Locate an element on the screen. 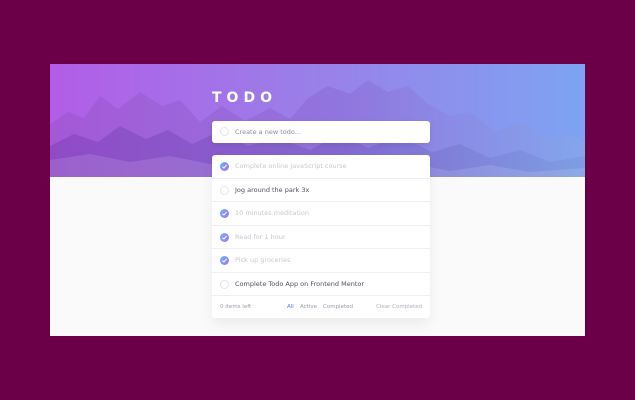 The height and width of the screenshot is (400, 635). todo-item: Complete Todo App on Frontend Mentor is located at coordinates (321, 284).